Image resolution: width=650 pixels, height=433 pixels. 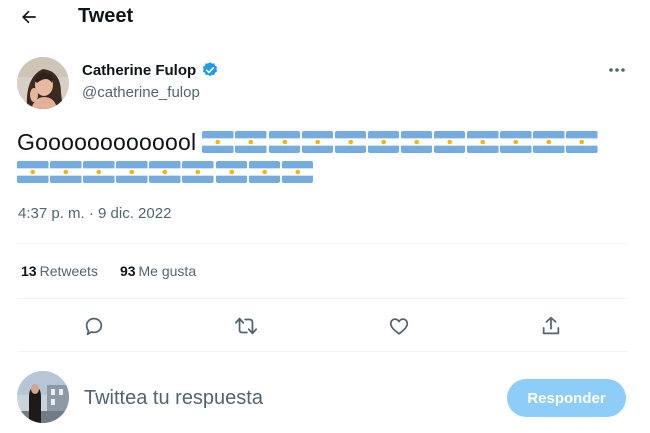 I want to click on arrow-left-icon, so click(x=29, y=17).